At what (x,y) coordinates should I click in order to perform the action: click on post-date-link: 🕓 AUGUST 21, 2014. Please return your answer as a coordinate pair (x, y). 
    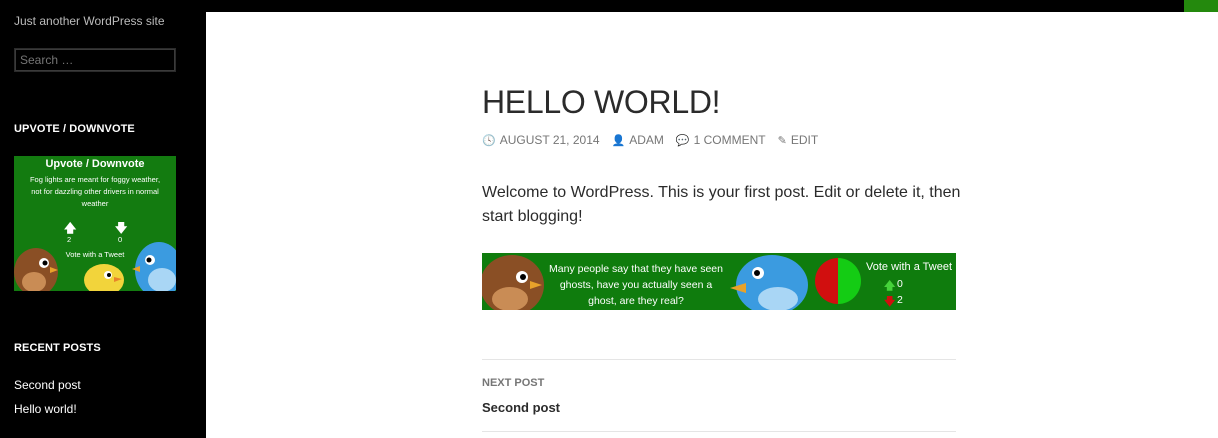
    Looking at the image, I should click on (541, 140).